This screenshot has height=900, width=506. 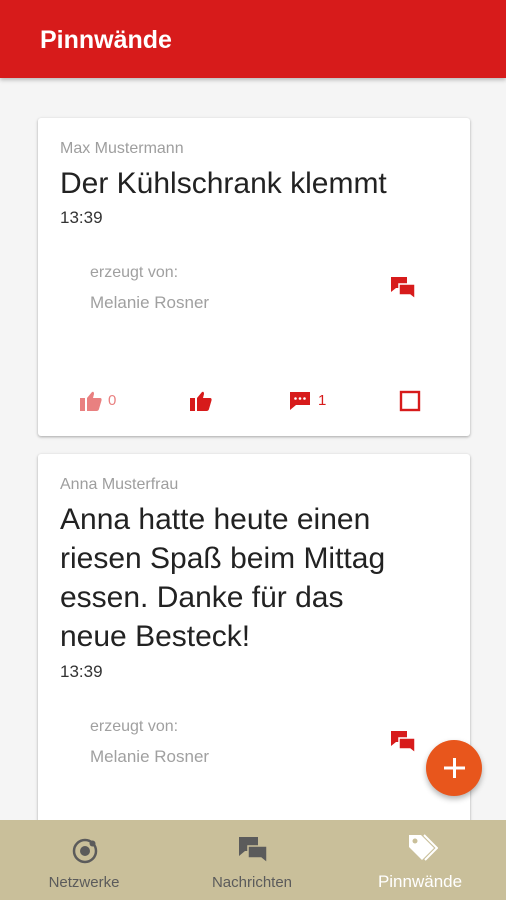 I want to click on nav-item-pinboards: Pinnwände, so click(x=420, y=860).